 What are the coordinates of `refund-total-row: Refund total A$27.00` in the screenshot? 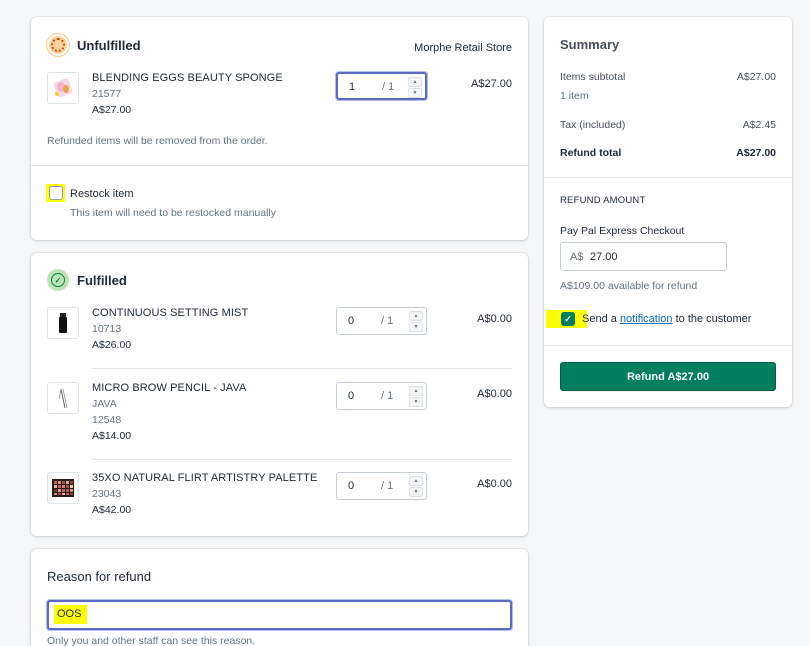 It's located at (668, 153).